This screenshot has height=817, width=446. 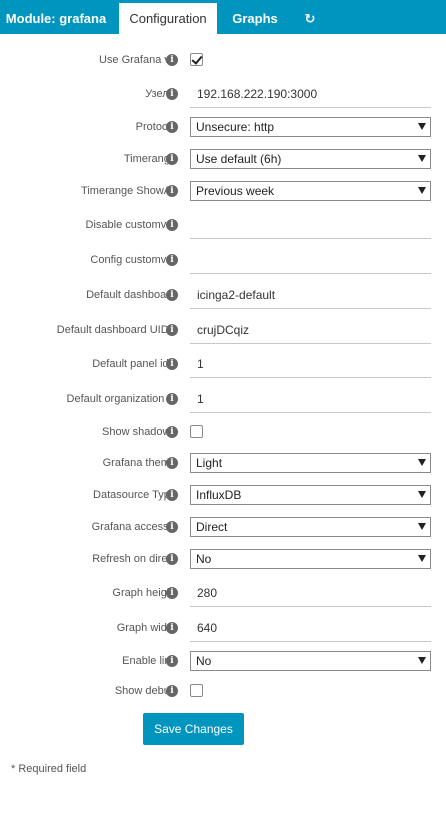 I want to click on row-default-dashboard-uid: Default dashboard UID * i crujDCqiz, so click(x=223, y=330).